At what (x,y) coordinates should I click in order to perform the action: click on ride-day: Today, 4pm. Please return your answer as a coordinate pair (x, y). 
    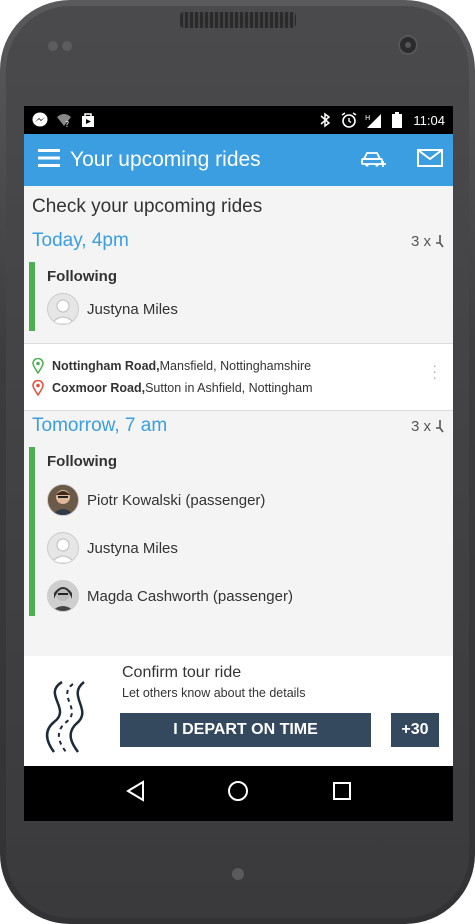
    Looking at the image, I should click on (80, 240).